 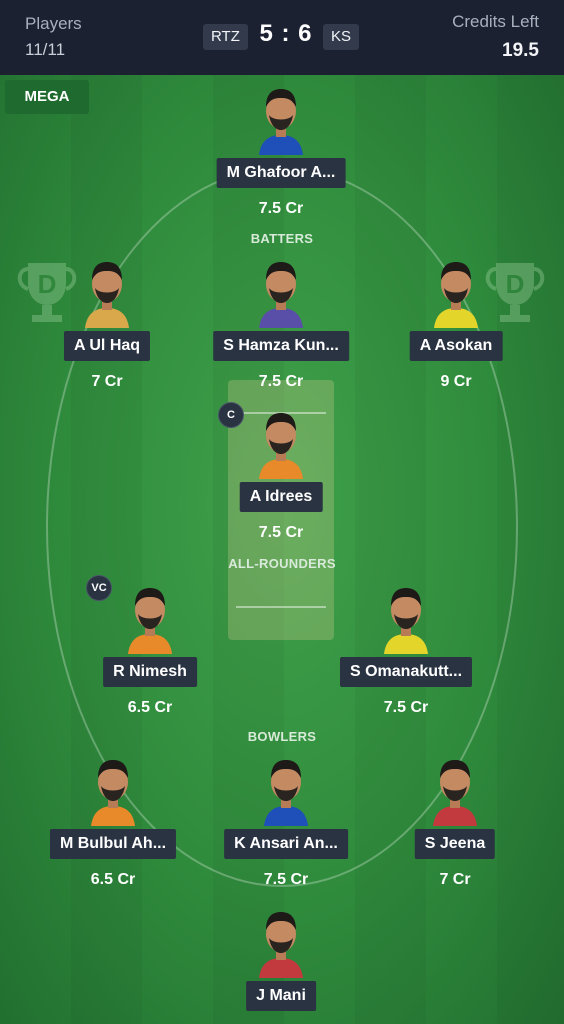 What do you see at coordinates (282, 736) in the screenshot?
I see `section-label-bowlers: BOWLERS` at bounding box center [282, 736].